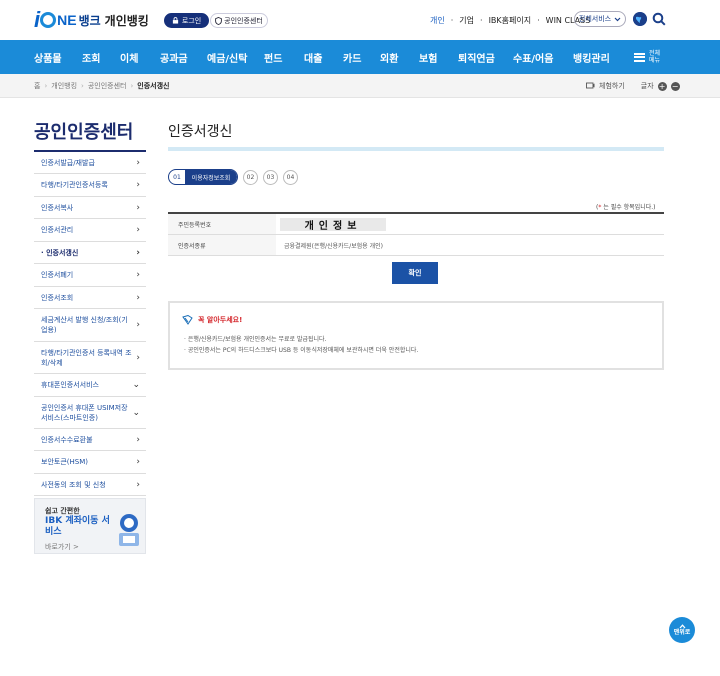 The image size is (720, 676). What do you see at coordinates (64, 86) in the screenshot?
I see `breadcrumb-personal: 개인뱅킹` at bounding box center [64, 86].